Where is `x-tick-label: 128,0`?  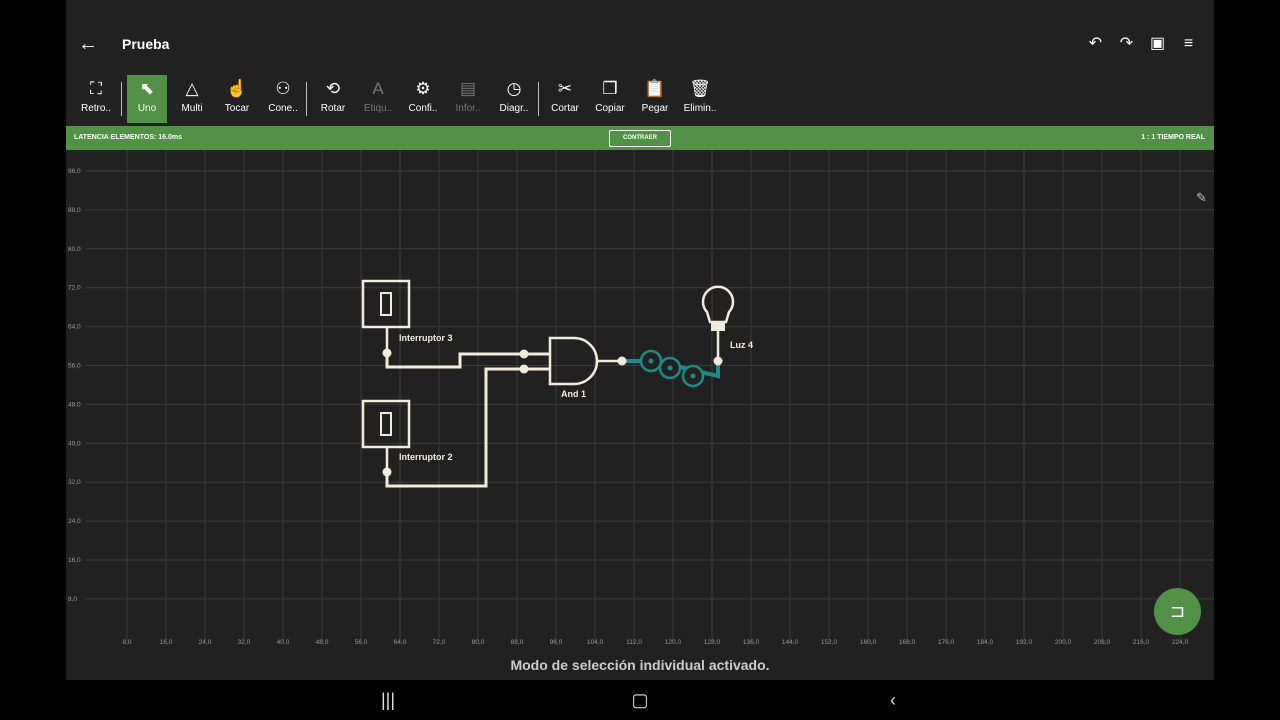 x-tick-label: 128,0 is located at coordinates (712, 642).